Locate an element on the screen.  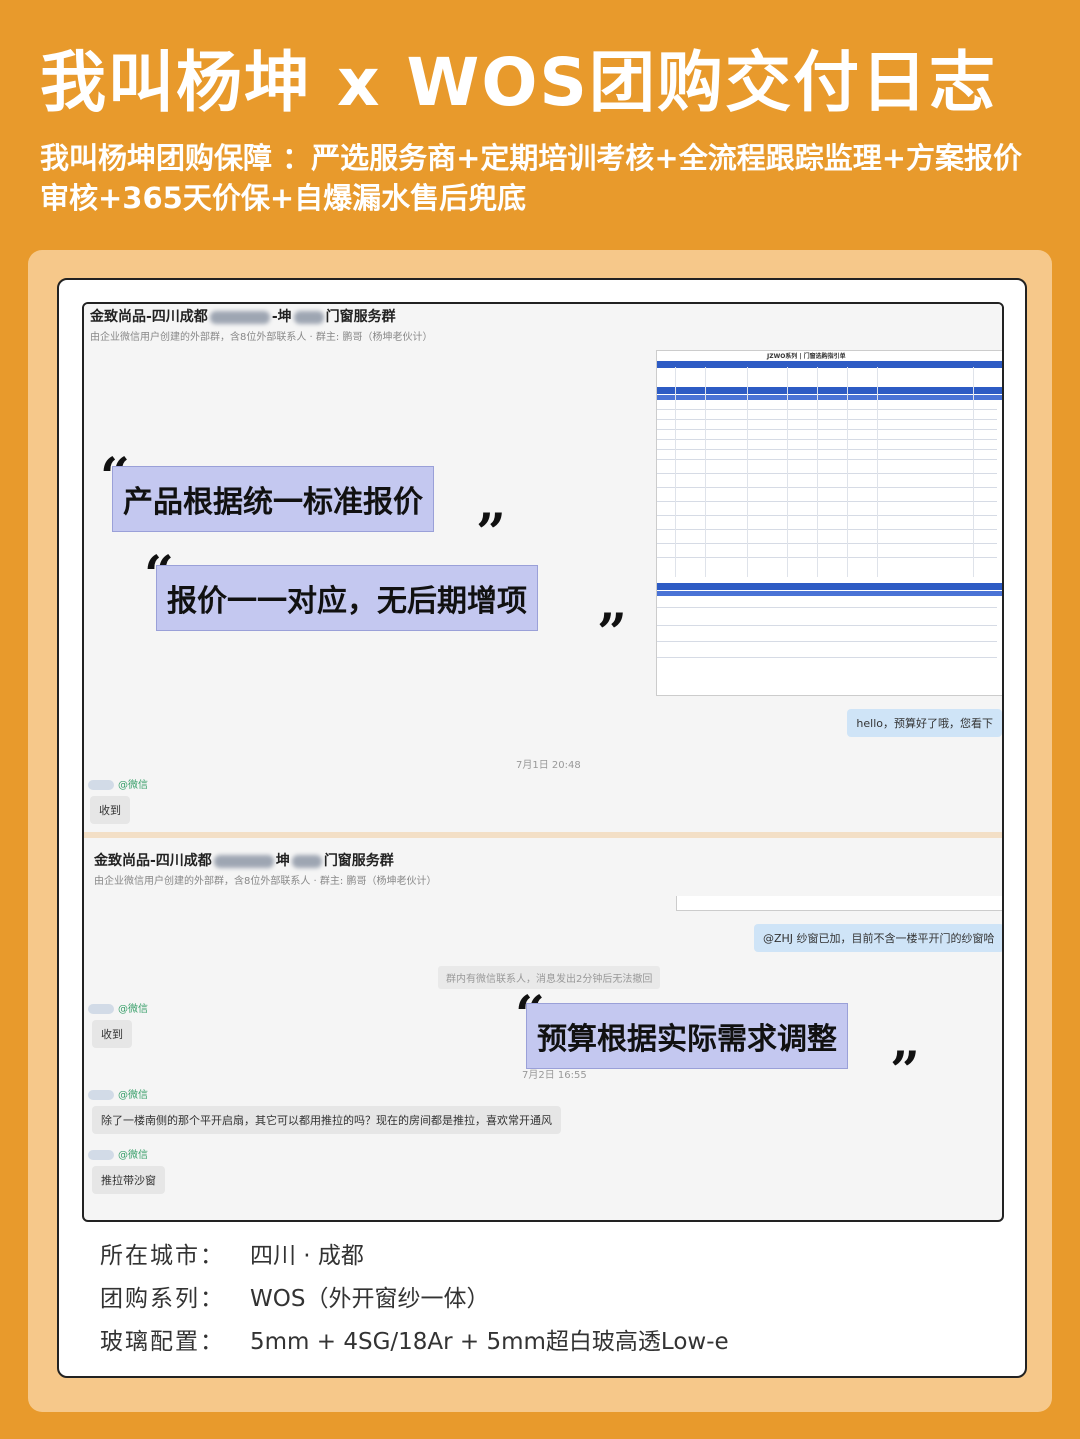
highlight-quote: 产品根据统一标准报价 is located at coordinates (273, 499).